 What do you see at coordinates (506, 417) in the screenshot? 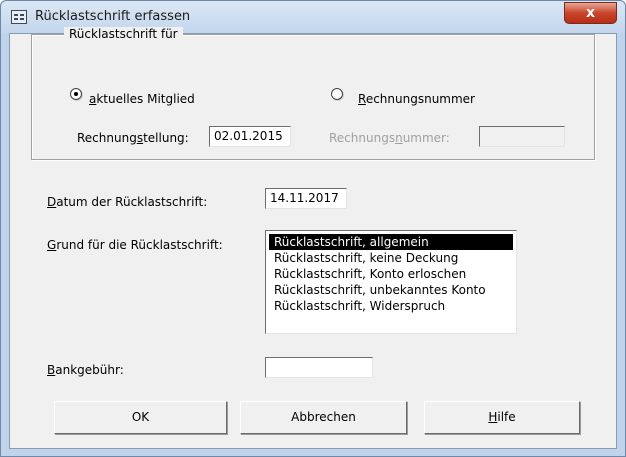
I see `label-part: ilfe` at bounding box center [506, 417].